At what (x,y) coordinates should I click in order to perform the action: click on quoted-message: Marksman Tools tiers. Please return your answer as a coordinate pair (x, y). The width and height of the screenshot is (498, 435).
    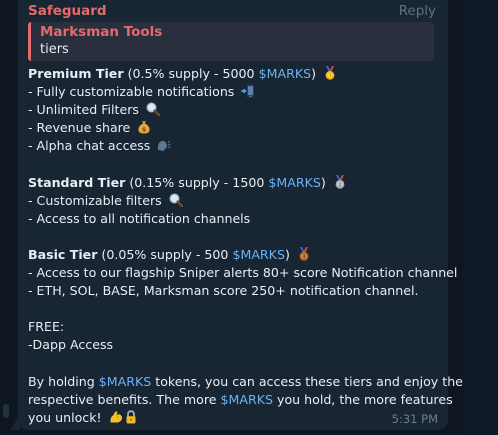
    Looking at the image, I should click on (231, 41).